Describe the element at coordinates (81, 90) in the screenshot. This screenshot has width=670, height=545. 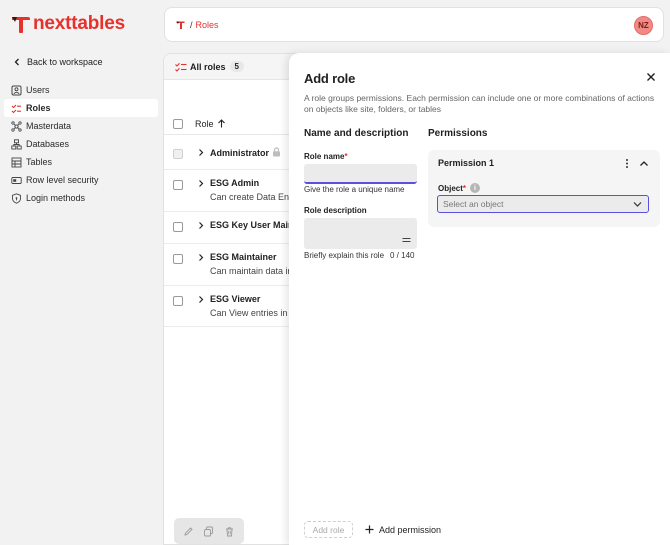
I see `sidebar-item-users: Users` at that location.